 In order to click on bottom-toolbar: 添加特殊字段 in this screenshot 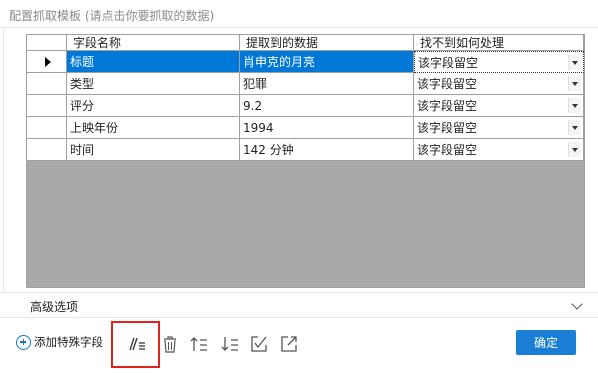, I will do `click(299, 347)`.